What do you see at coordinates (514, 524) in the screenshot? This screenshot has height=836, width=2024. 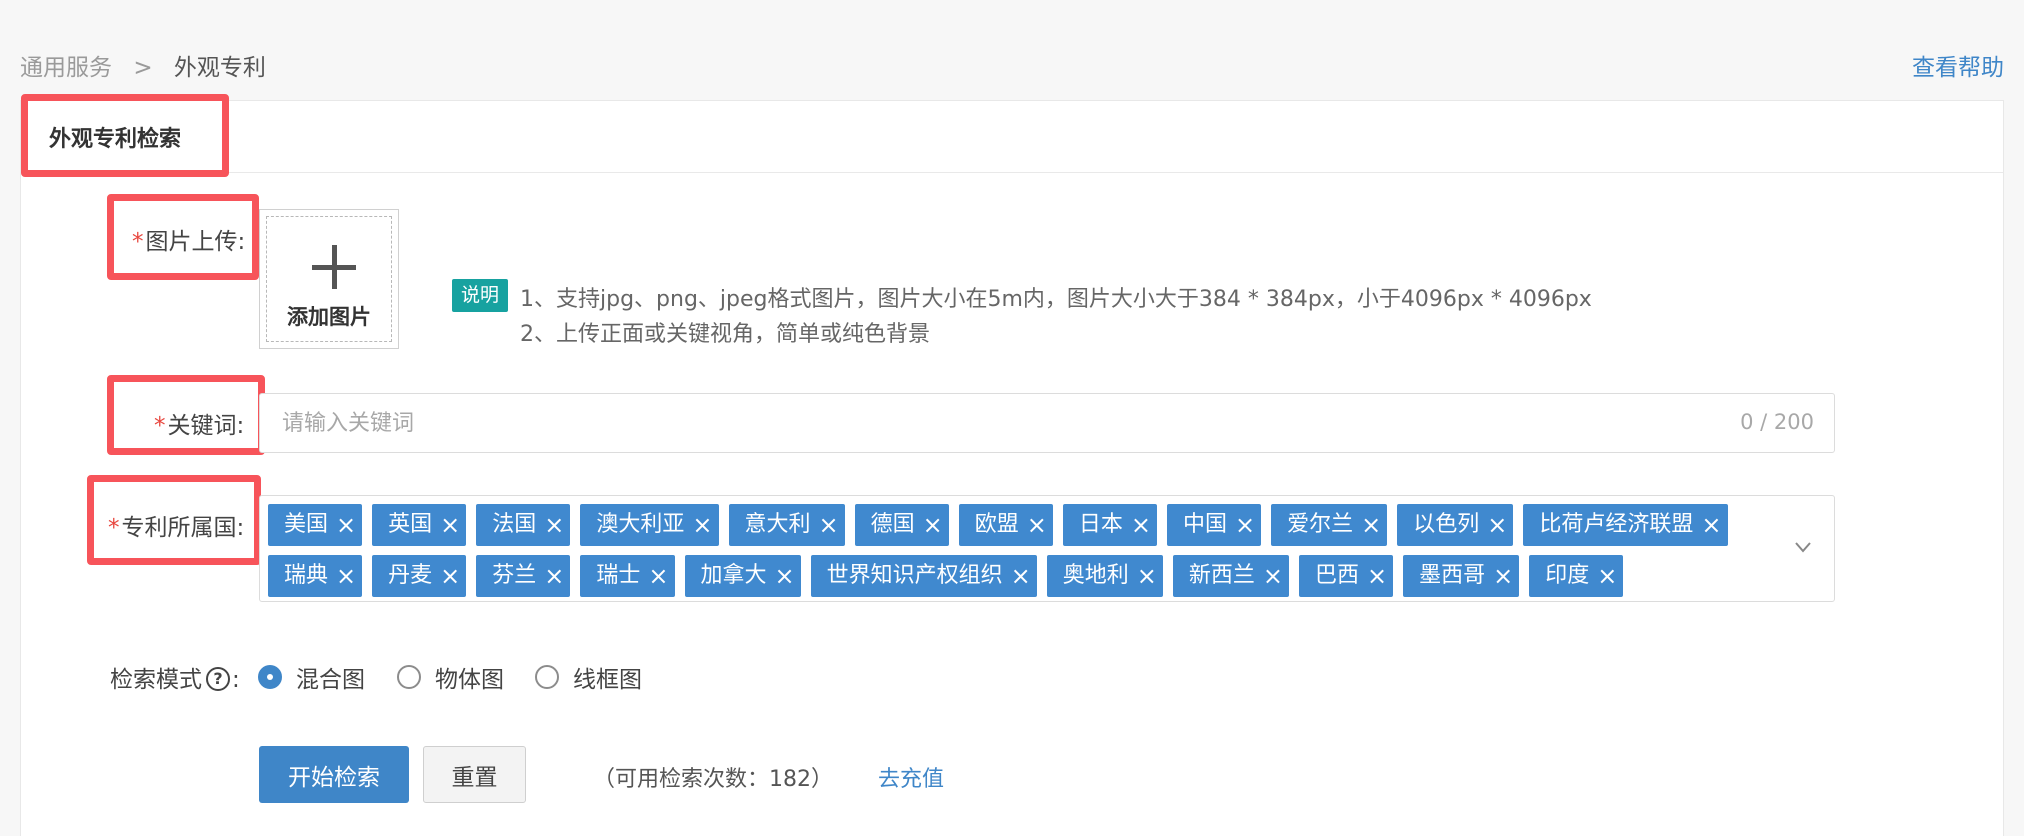 I see `country-tag-label: 法国` at bounding box center [514, 524].